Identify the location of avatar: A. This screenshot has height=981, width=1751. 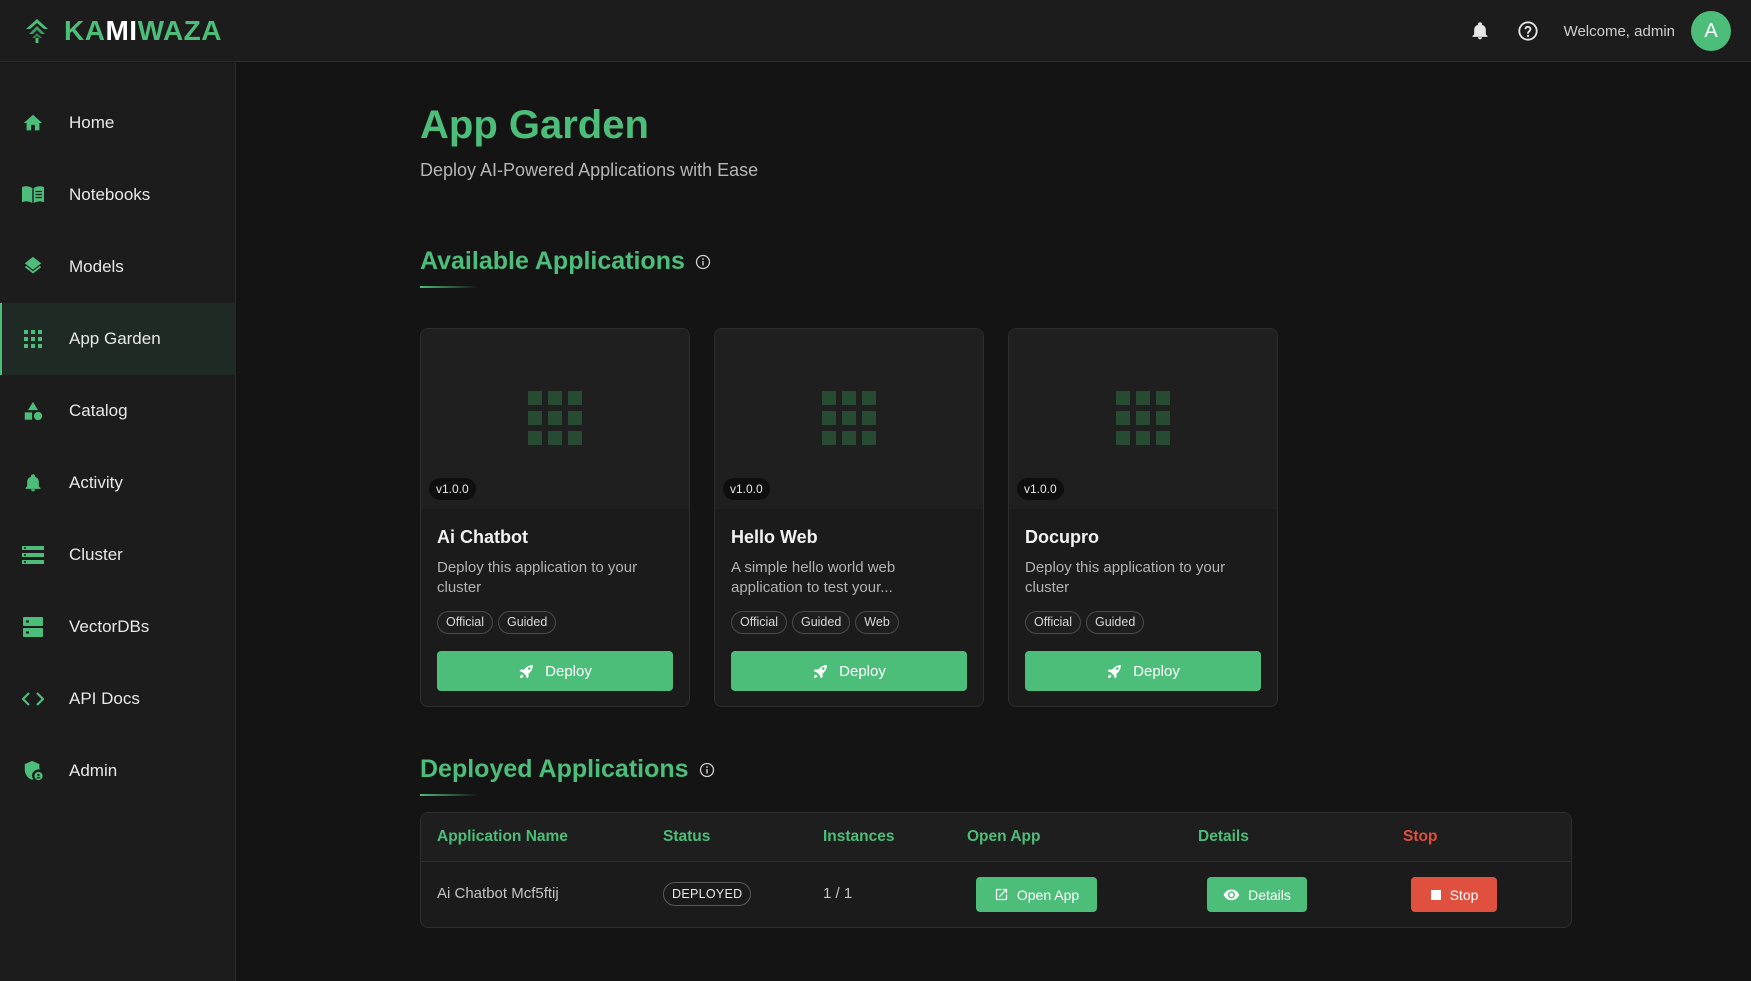
(1711, 31).